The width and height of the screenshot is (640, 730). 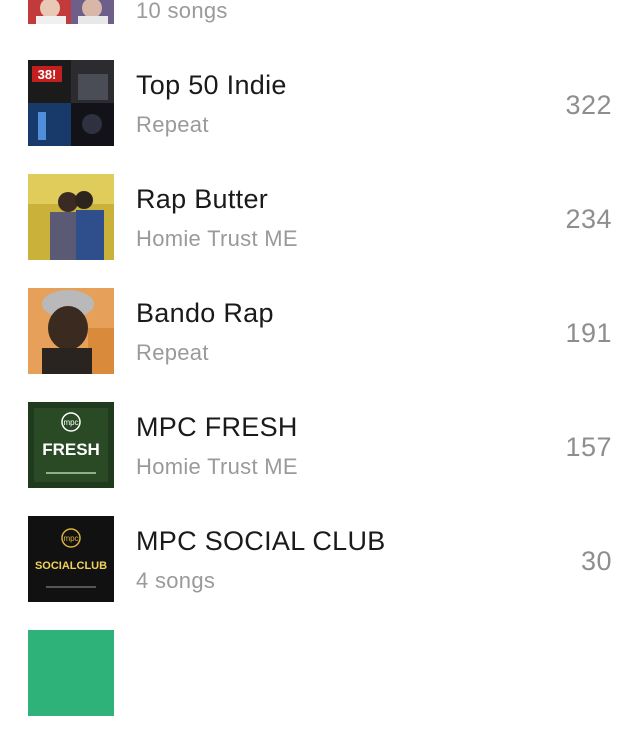 I want to click on playlist-subtitle: 10 songs, so click(x=182, y=11).